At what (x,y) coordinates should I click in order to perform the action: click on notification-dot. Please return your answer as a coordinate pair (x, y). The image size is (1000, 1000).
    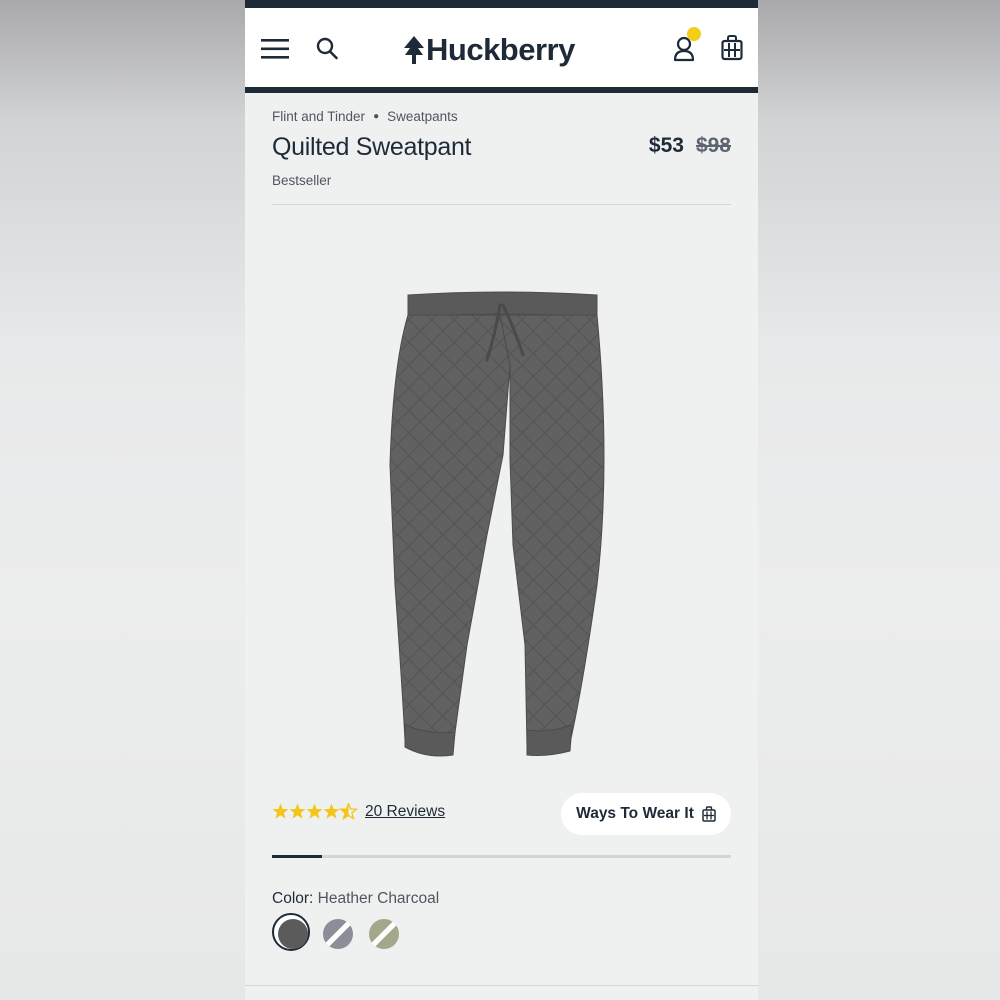
    Looking at the image, I should click on (694, 34).